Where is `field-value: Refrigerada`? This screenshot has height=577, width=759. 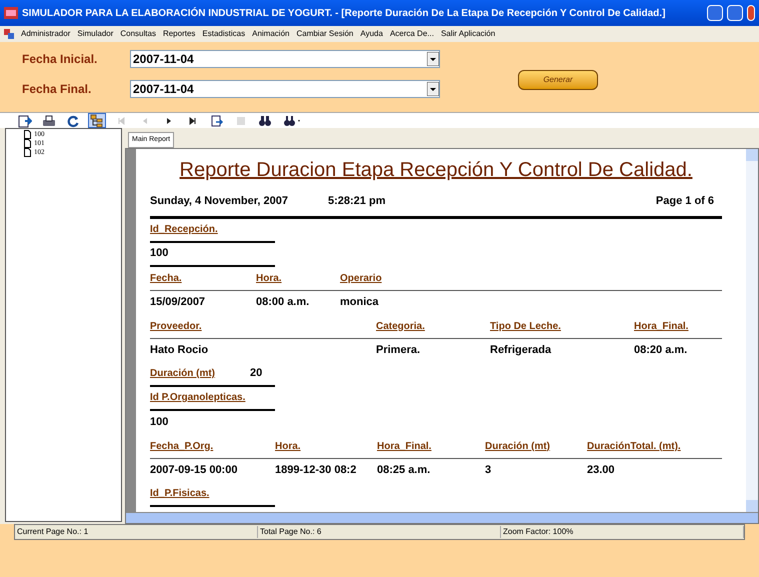 field-value: Refrigerada is located at coordinates (521, 350).